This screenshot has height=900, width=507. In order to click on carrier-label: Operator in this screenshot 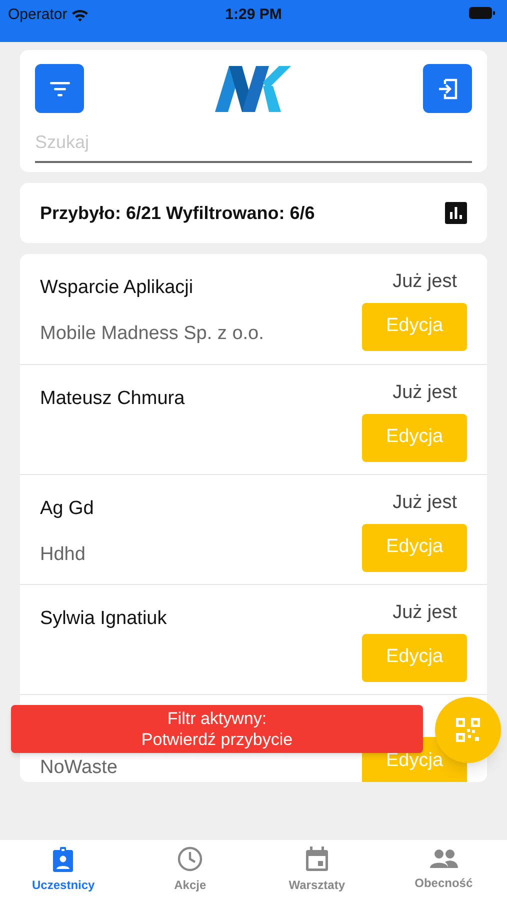, I will do `click(38, 15)`.